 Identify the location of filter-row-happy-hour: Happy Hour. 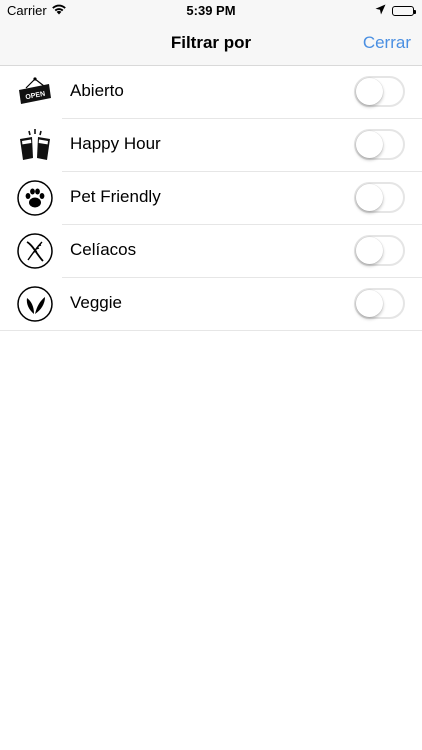
(211, 145).